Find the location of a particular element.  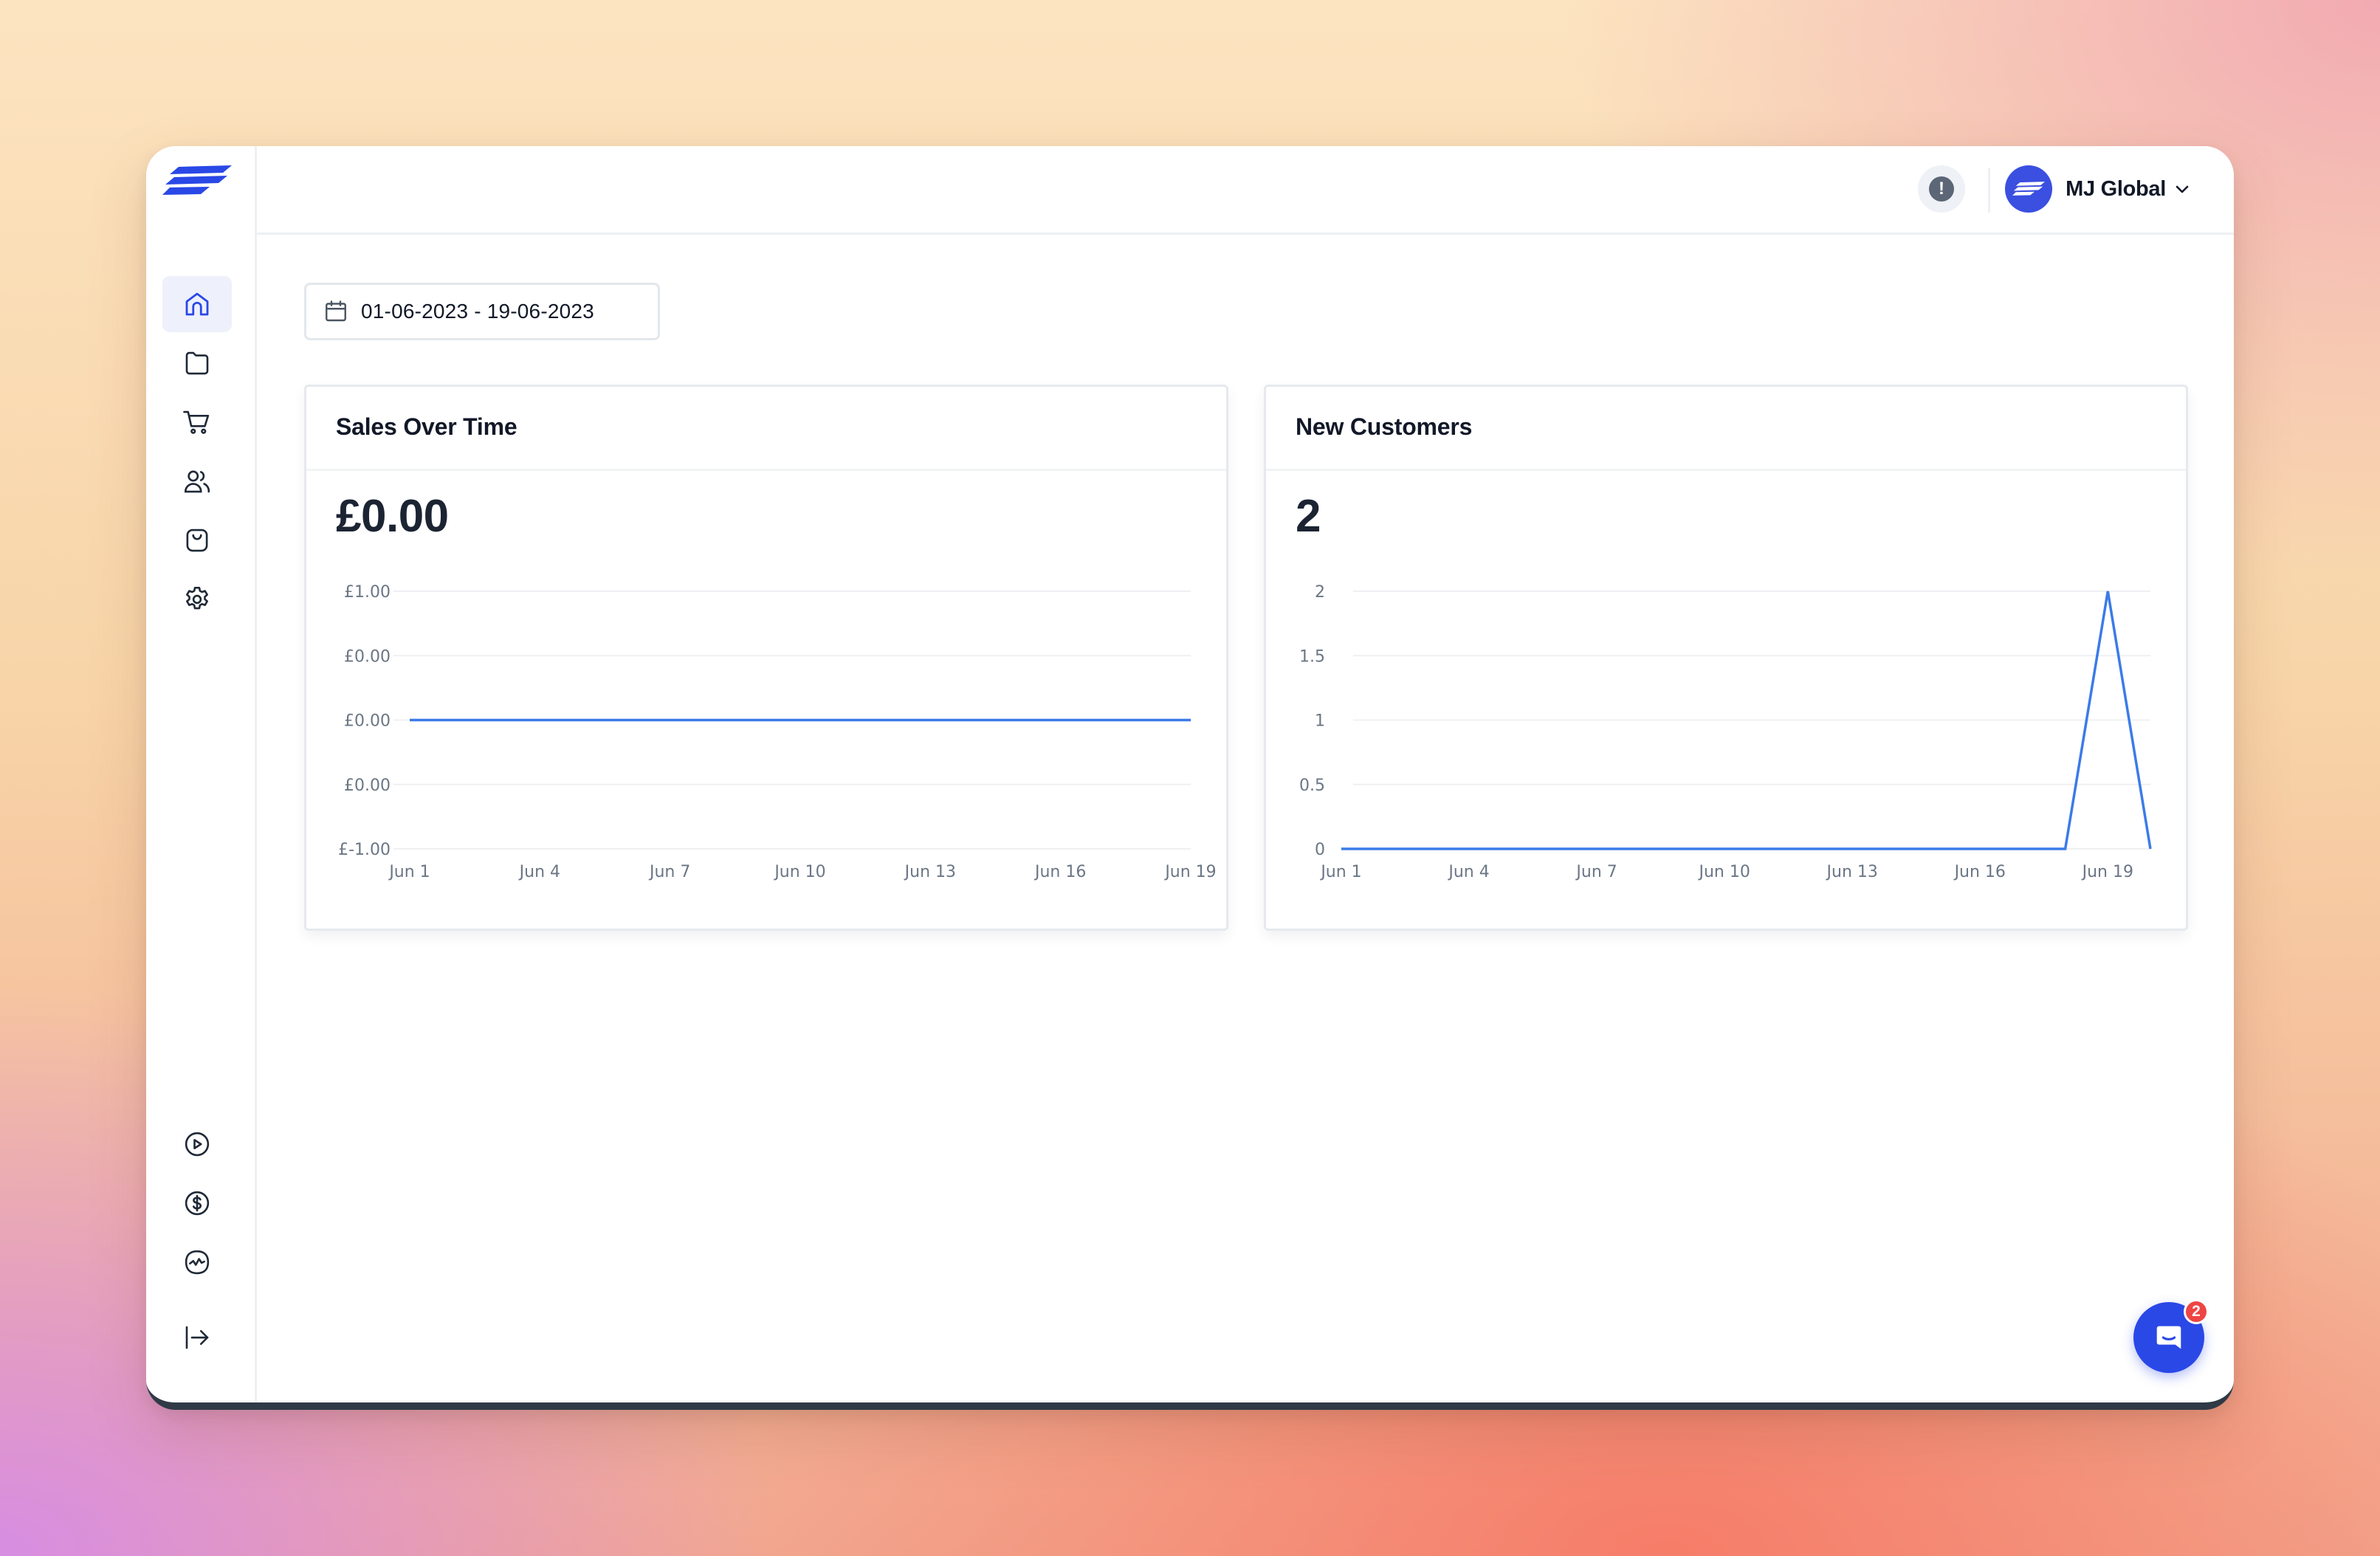

brand-logo is located at coordinates (197, 180).